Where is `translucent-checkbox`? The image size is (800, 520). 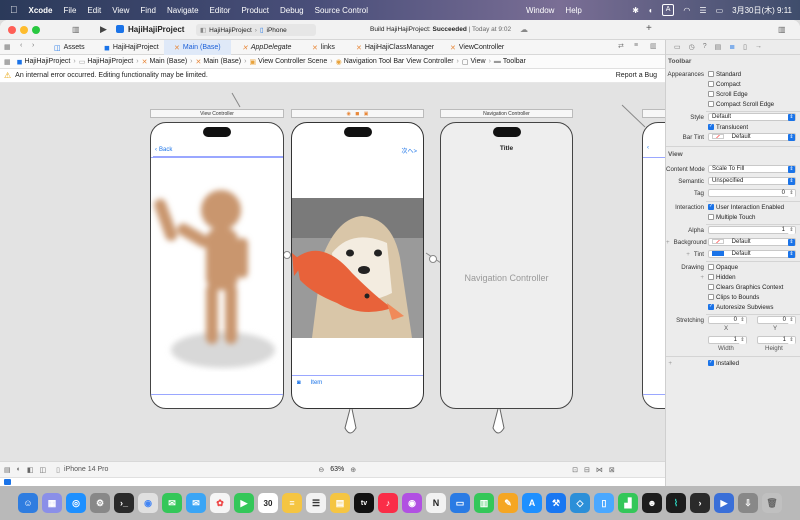 translucent-checkbox is located at coordinates (711, 126).